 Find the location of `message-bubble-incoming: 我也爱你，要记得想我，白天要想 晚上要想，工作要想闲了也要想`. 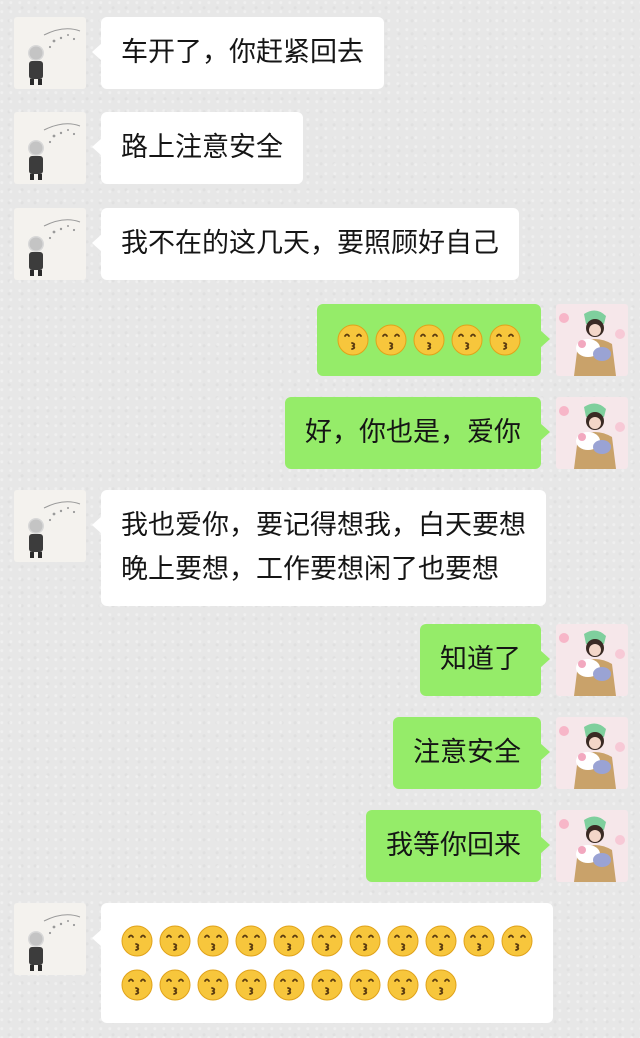

message-bubble-incoming: 我也爱你，要记得想我，白天要想 晚上要想，工作要想闲了也要想 is located at coordinates (319, 548).